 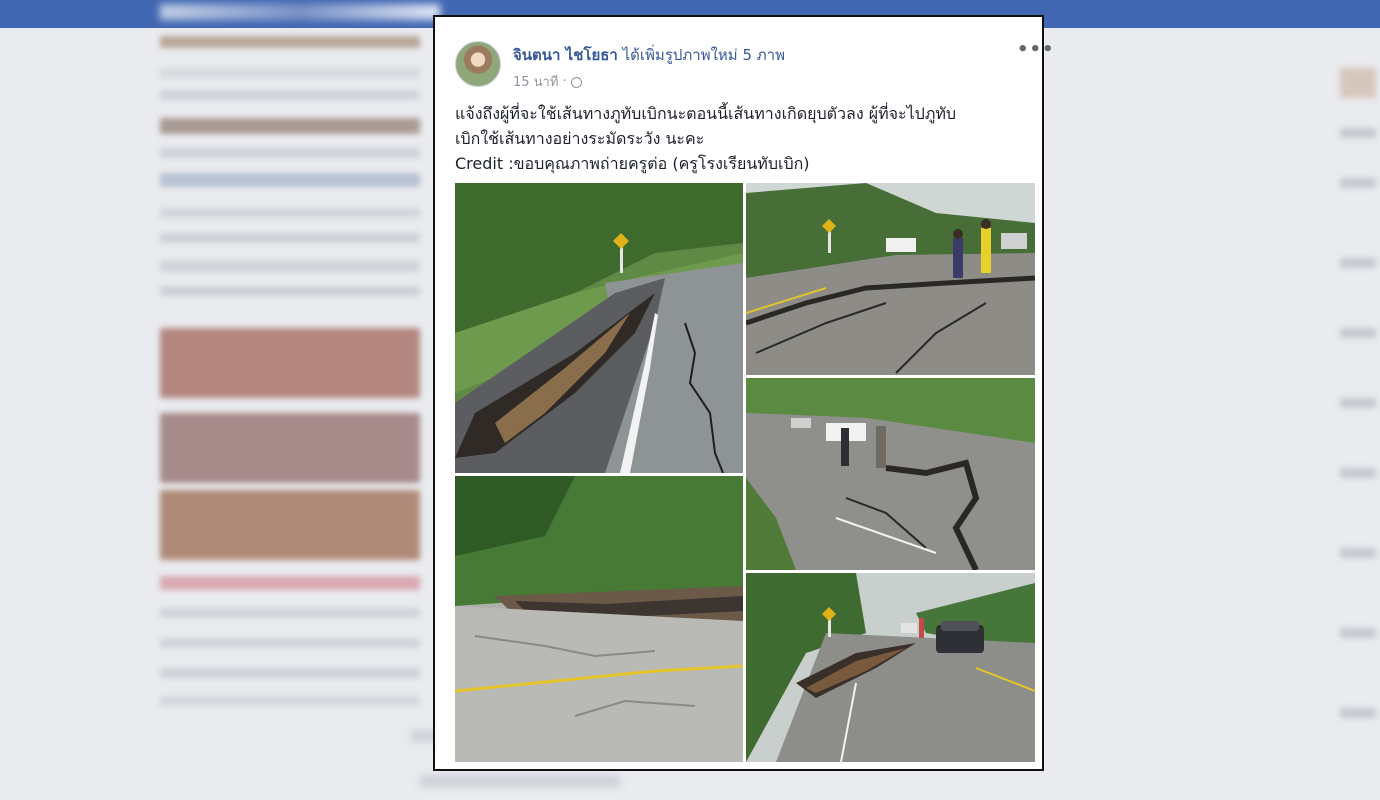 I want to click on avatar, so click(x=478, y=64).